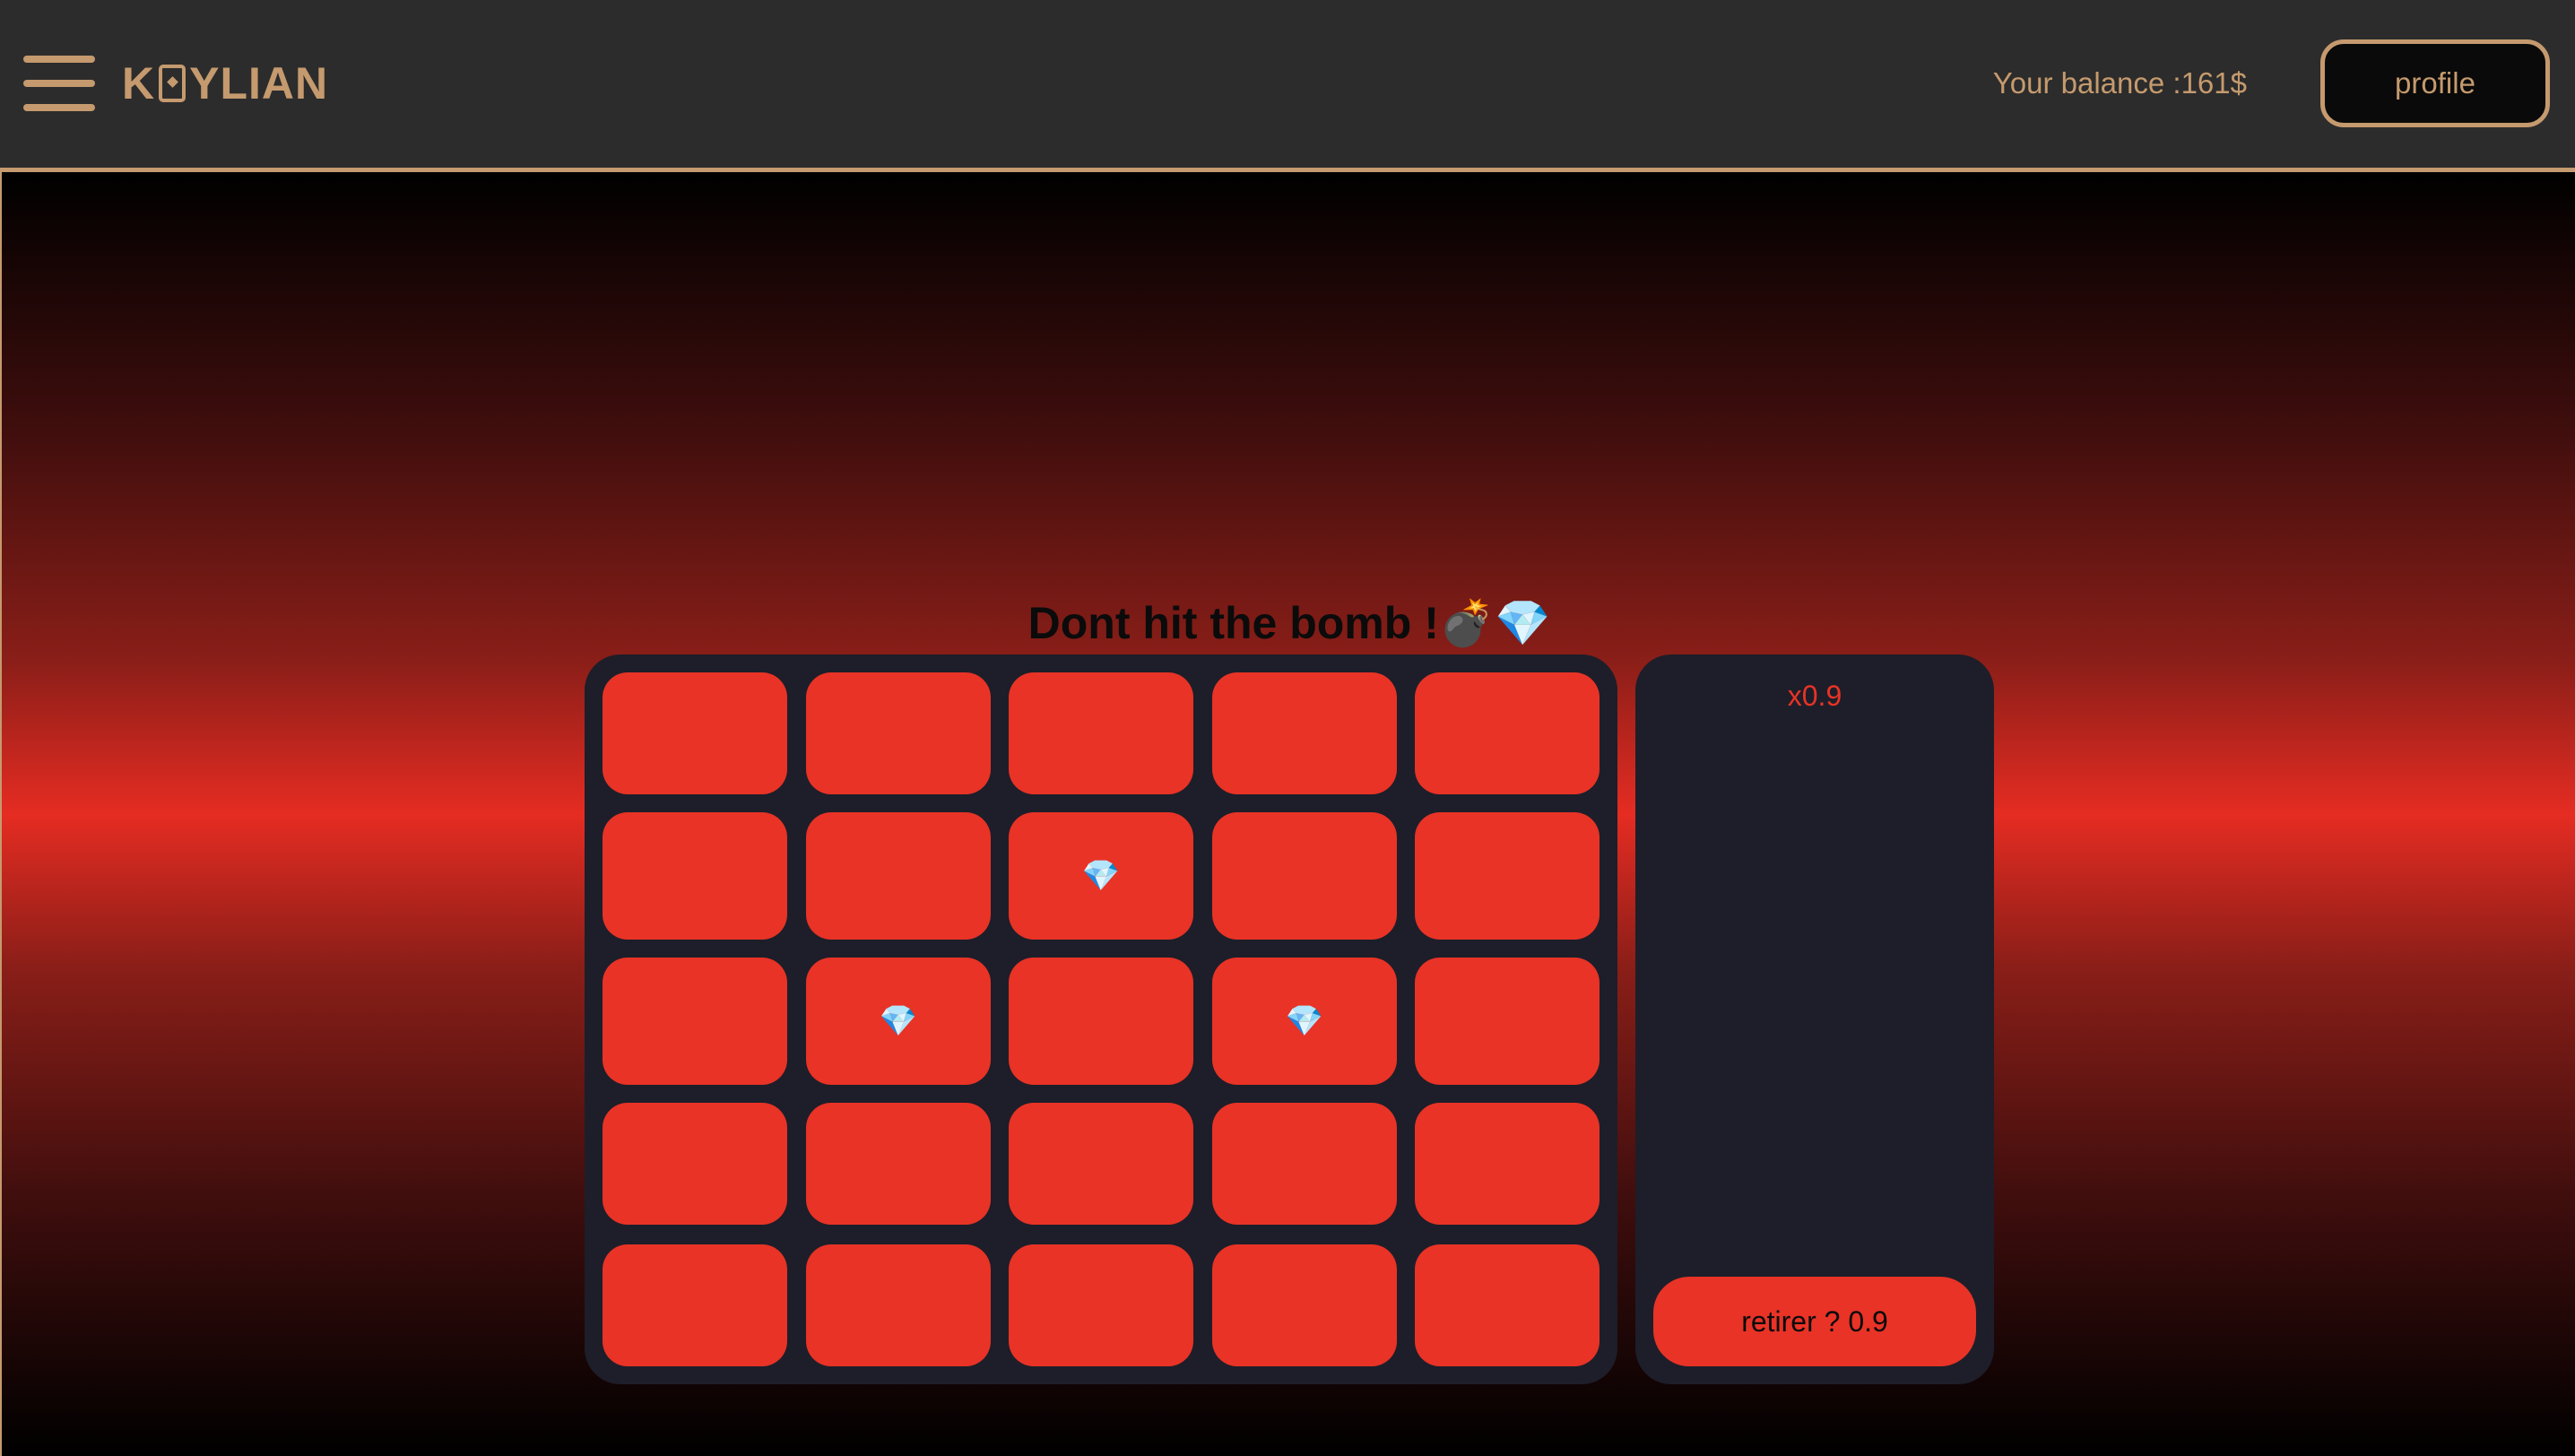 This screenshot has height=1456, width=2575. What do you see at coordinates (1507, 1164) in the screenshot?
I see `grid-tile-r4-c5` at bounding box center [1507, 1164].